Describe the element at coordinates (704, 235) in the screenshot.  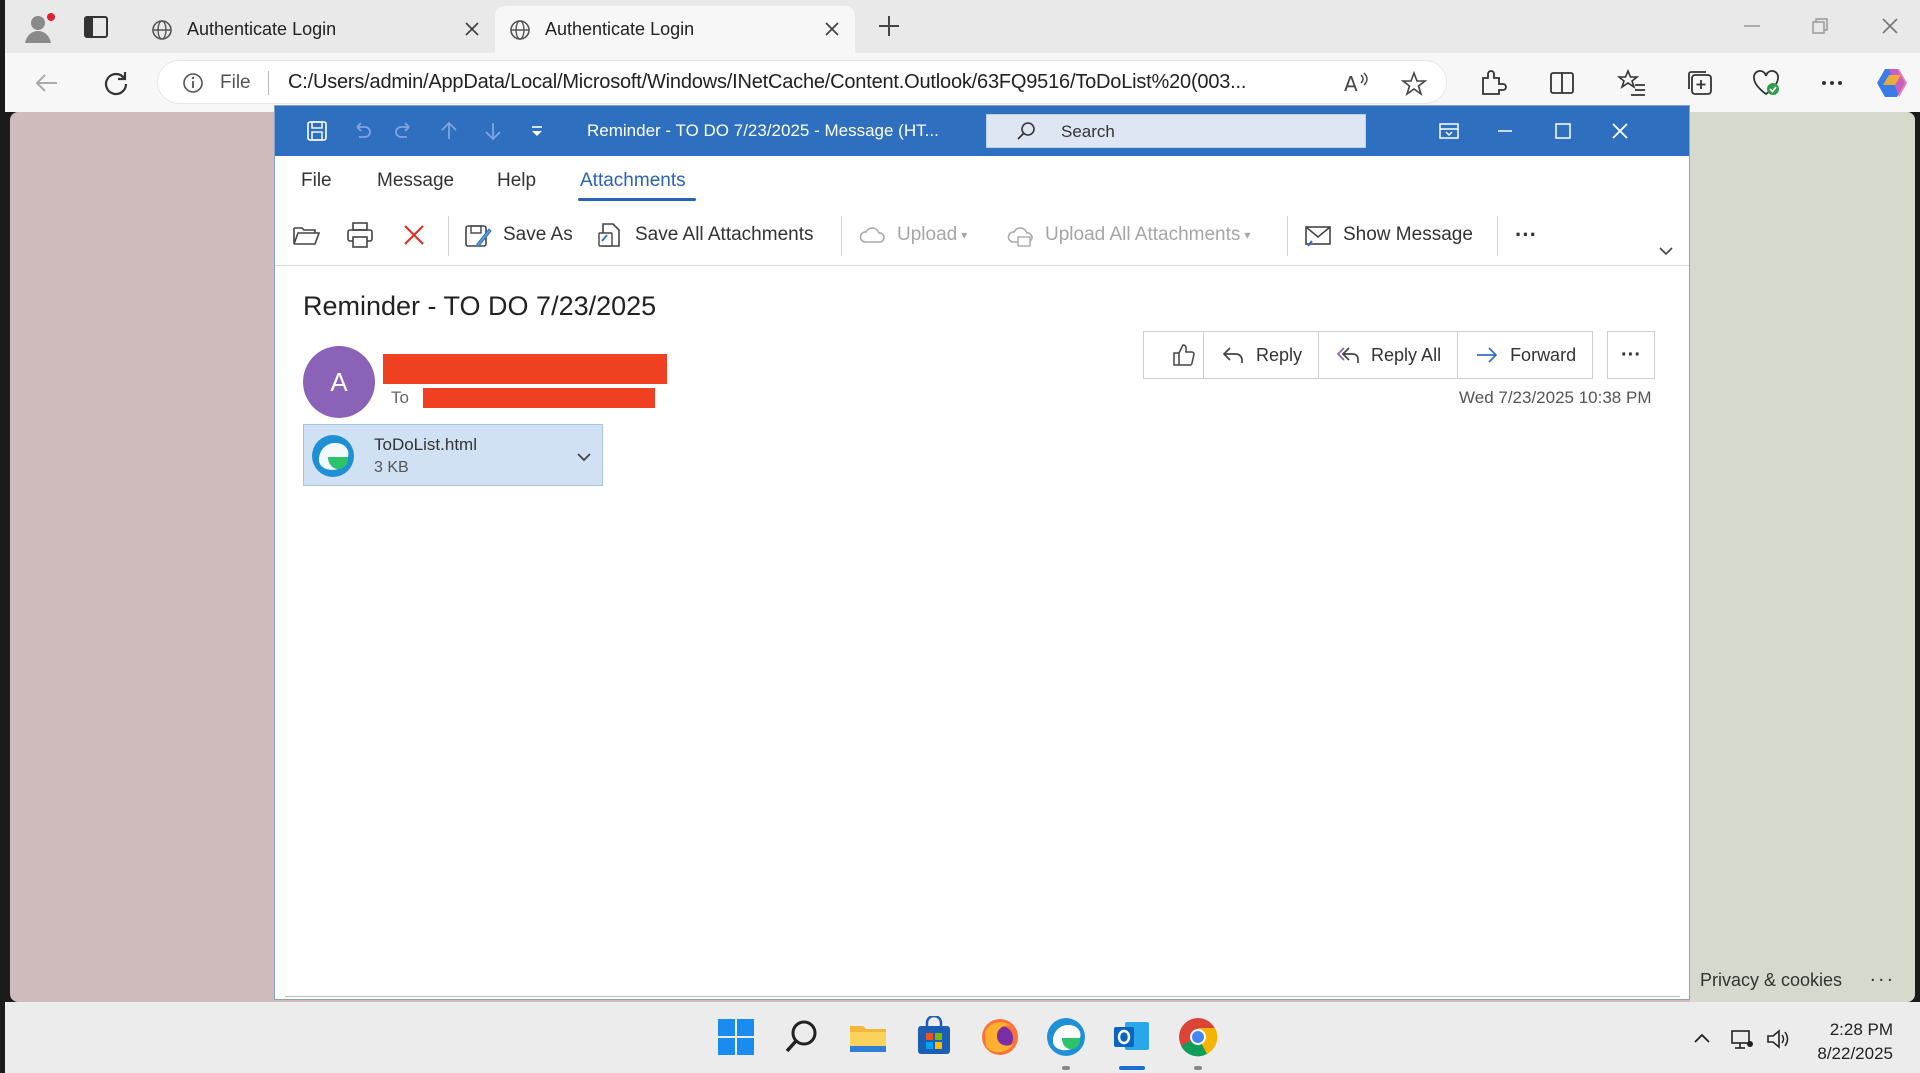
I see `save-all-attachments-button: Save All Attachments` at that location.